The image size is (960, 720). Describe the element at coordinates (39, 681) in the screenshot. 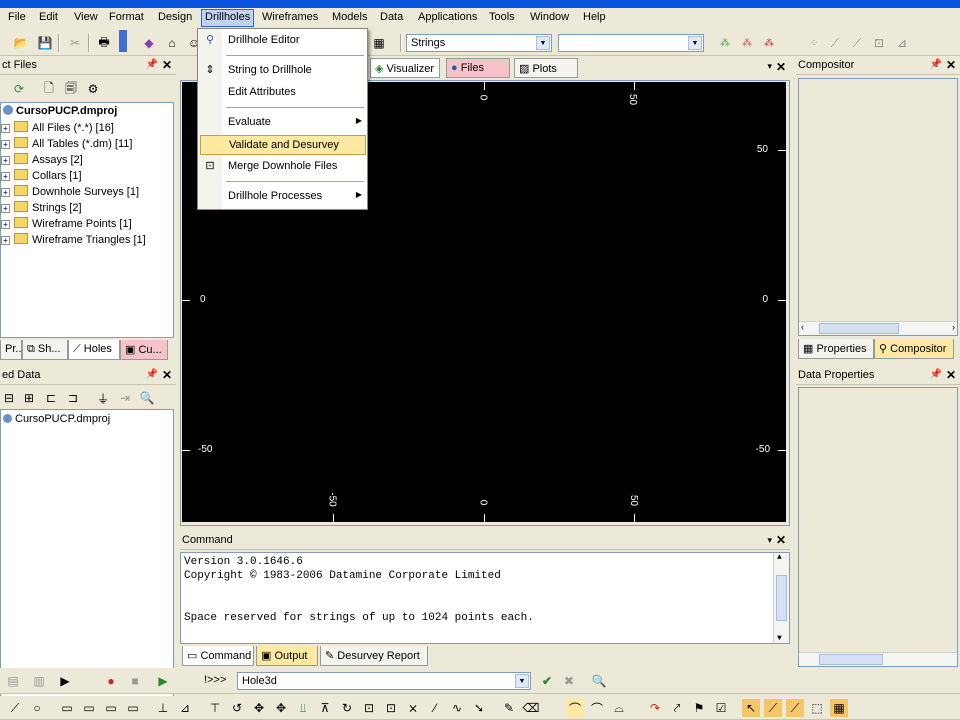

I see `macro-icon: ▥` at that location.